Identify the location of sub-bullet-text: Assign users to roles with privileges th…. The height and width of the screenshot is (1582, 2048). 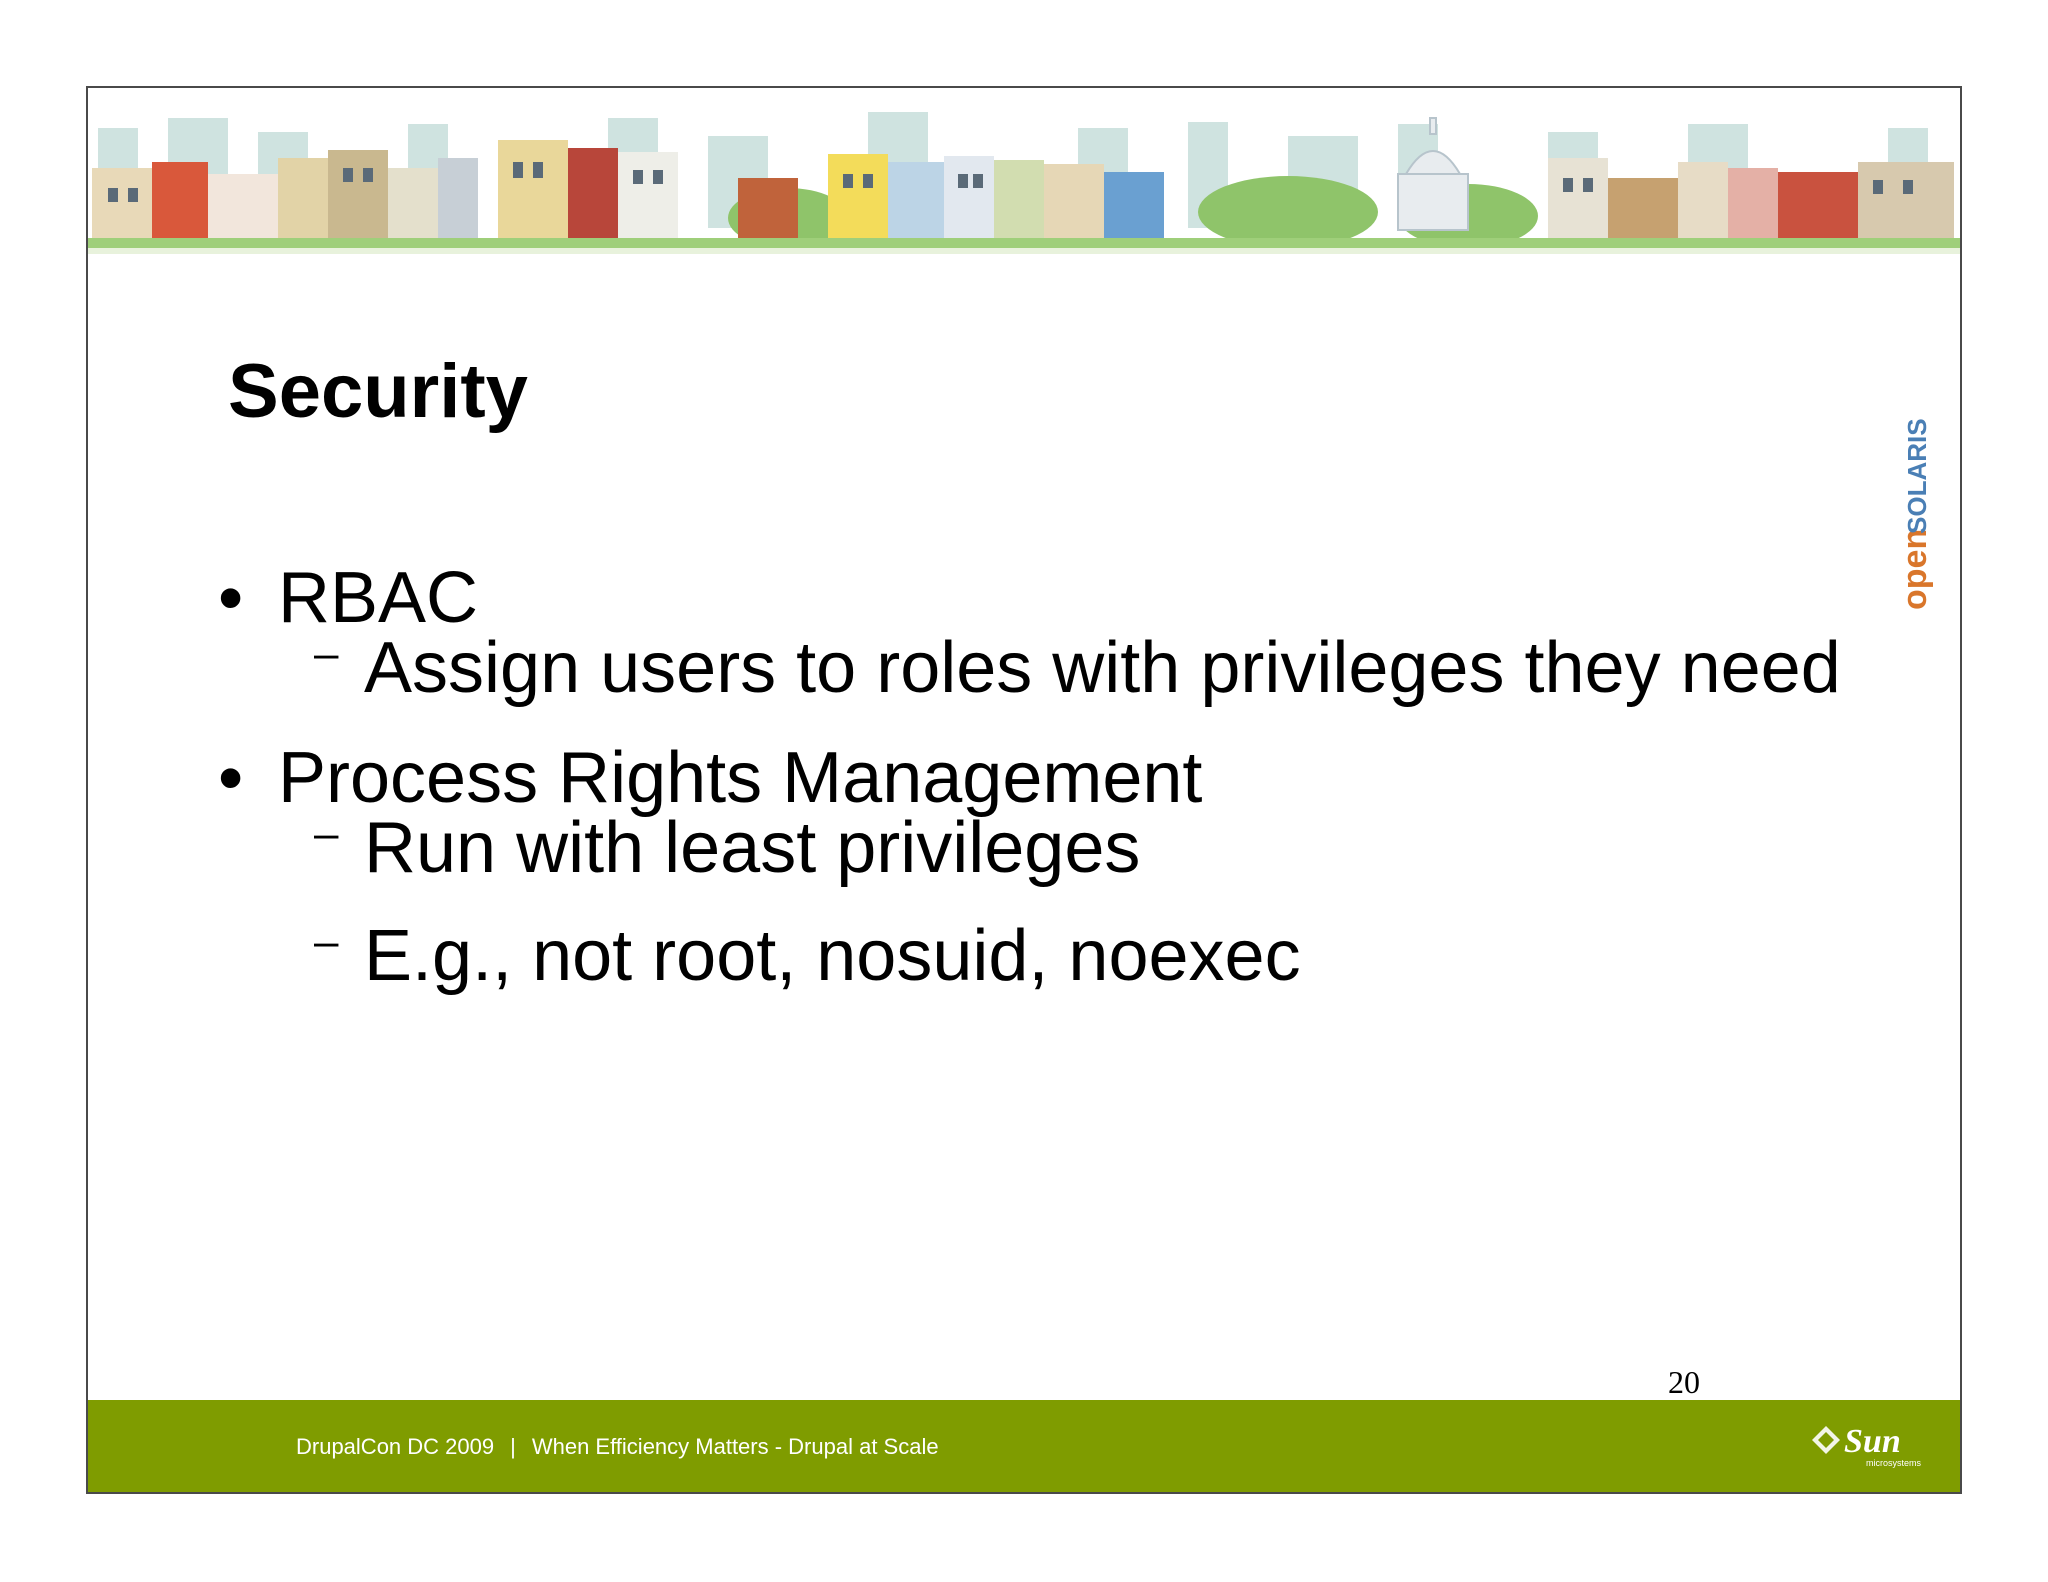
(1102, 668).